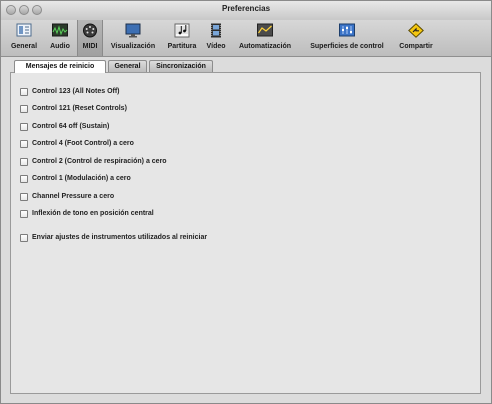 This screenshot has height=404, width=492. Describe the element at coordinates (416, 30) in the screenshot. I see `share-icon` at that location.